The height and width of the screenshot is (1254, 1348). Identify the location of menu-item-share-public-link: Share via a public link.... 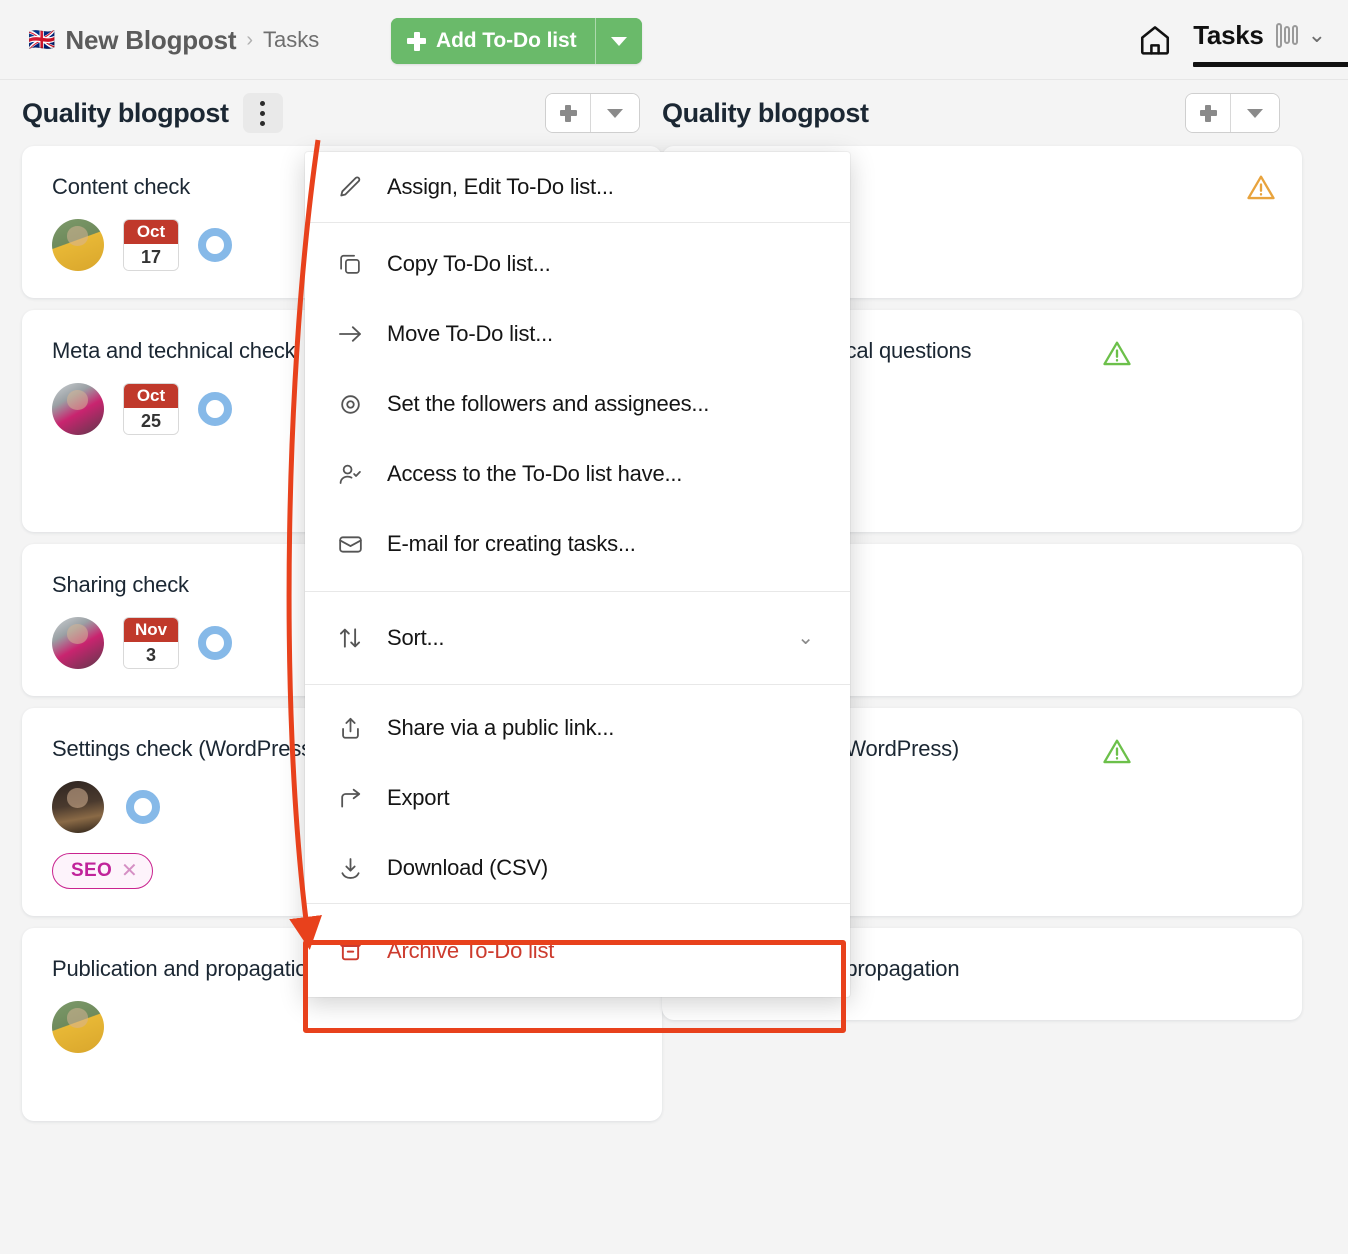
(577, 728).